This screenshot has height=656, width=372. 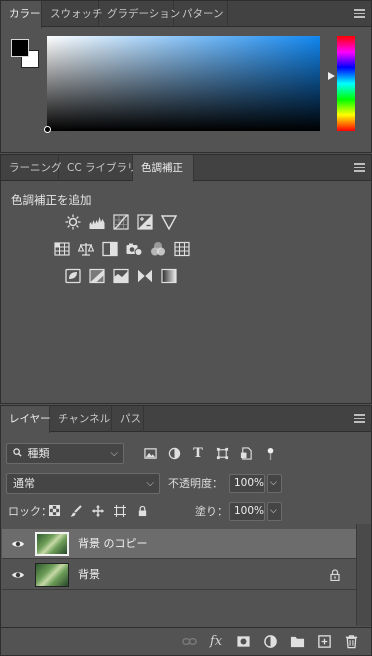 I want to click on tab-adjustments: 色調補正, so click(x=163, y=168).